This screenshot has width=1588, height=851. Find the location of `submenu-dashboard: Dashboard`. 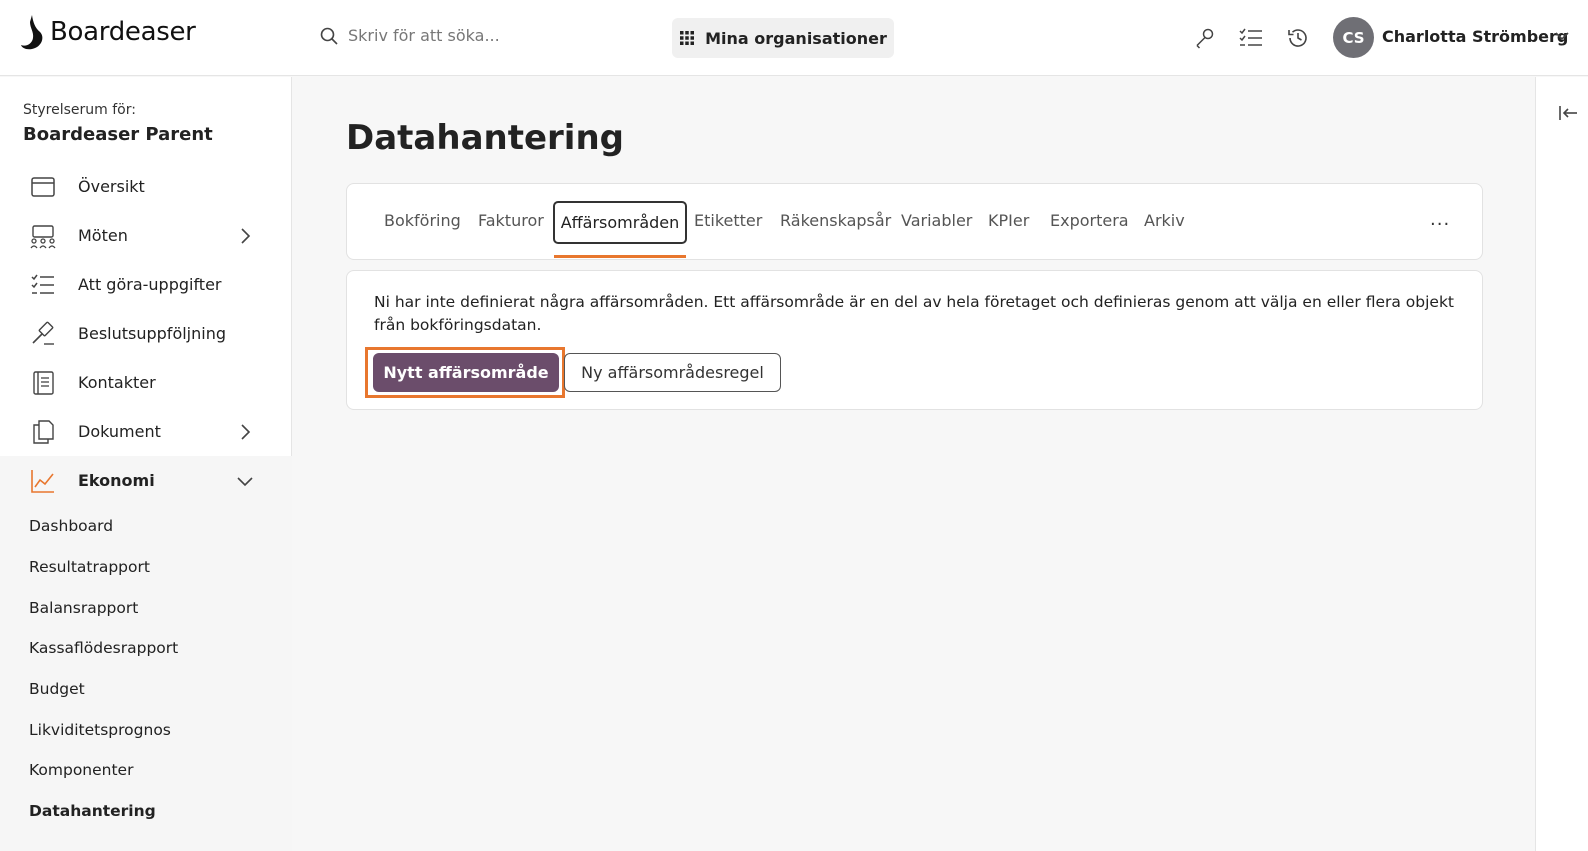

submenu-dashboard: Dashboard is located at coordinates (71, 526).